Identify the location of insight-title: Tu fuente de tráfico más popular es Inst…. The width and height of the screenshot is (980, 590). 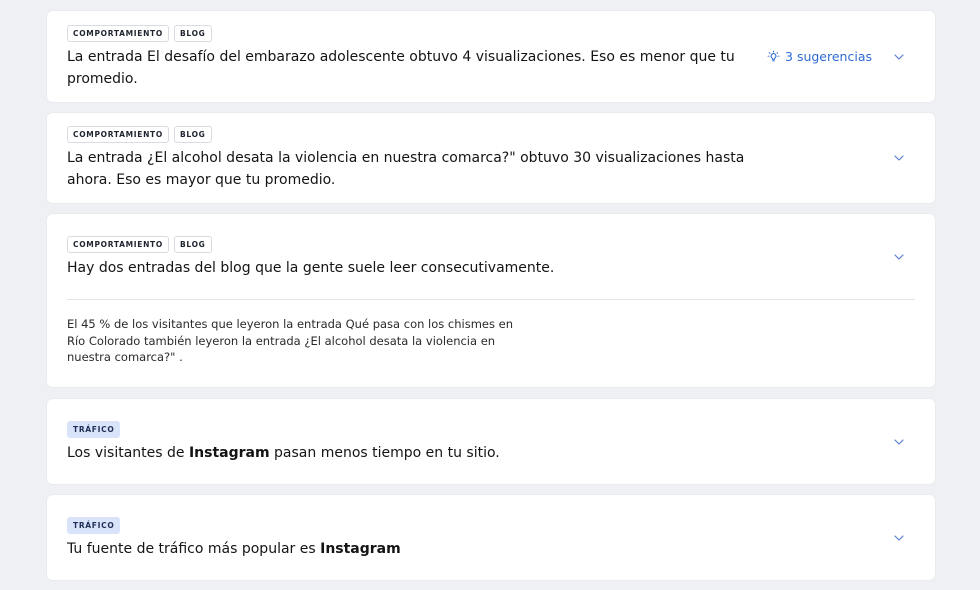
(407, 549).